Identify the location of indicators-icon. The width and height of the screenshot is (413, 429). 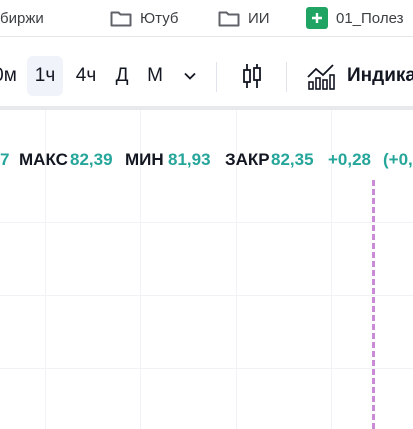
(321, 77).